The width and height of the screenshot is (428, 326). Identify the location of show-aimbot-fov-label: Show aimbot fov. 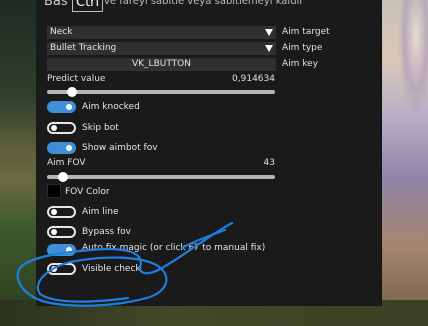
(120, 148).